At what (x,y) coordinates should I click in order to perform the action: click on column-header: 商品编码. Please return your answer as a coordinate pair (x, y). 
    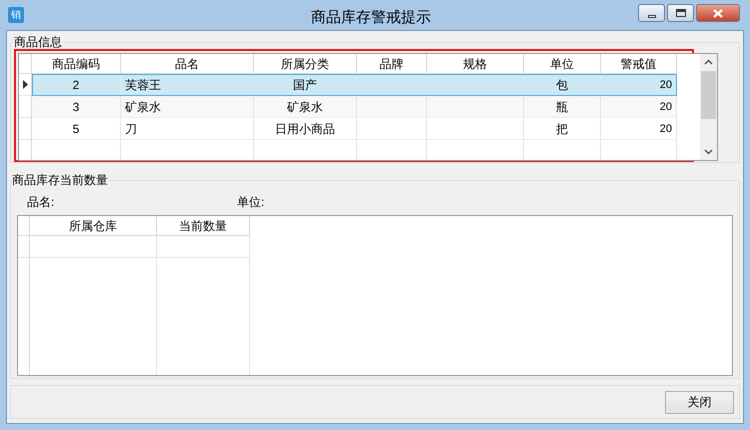
    Looking at the image, I should click on (76, 63).